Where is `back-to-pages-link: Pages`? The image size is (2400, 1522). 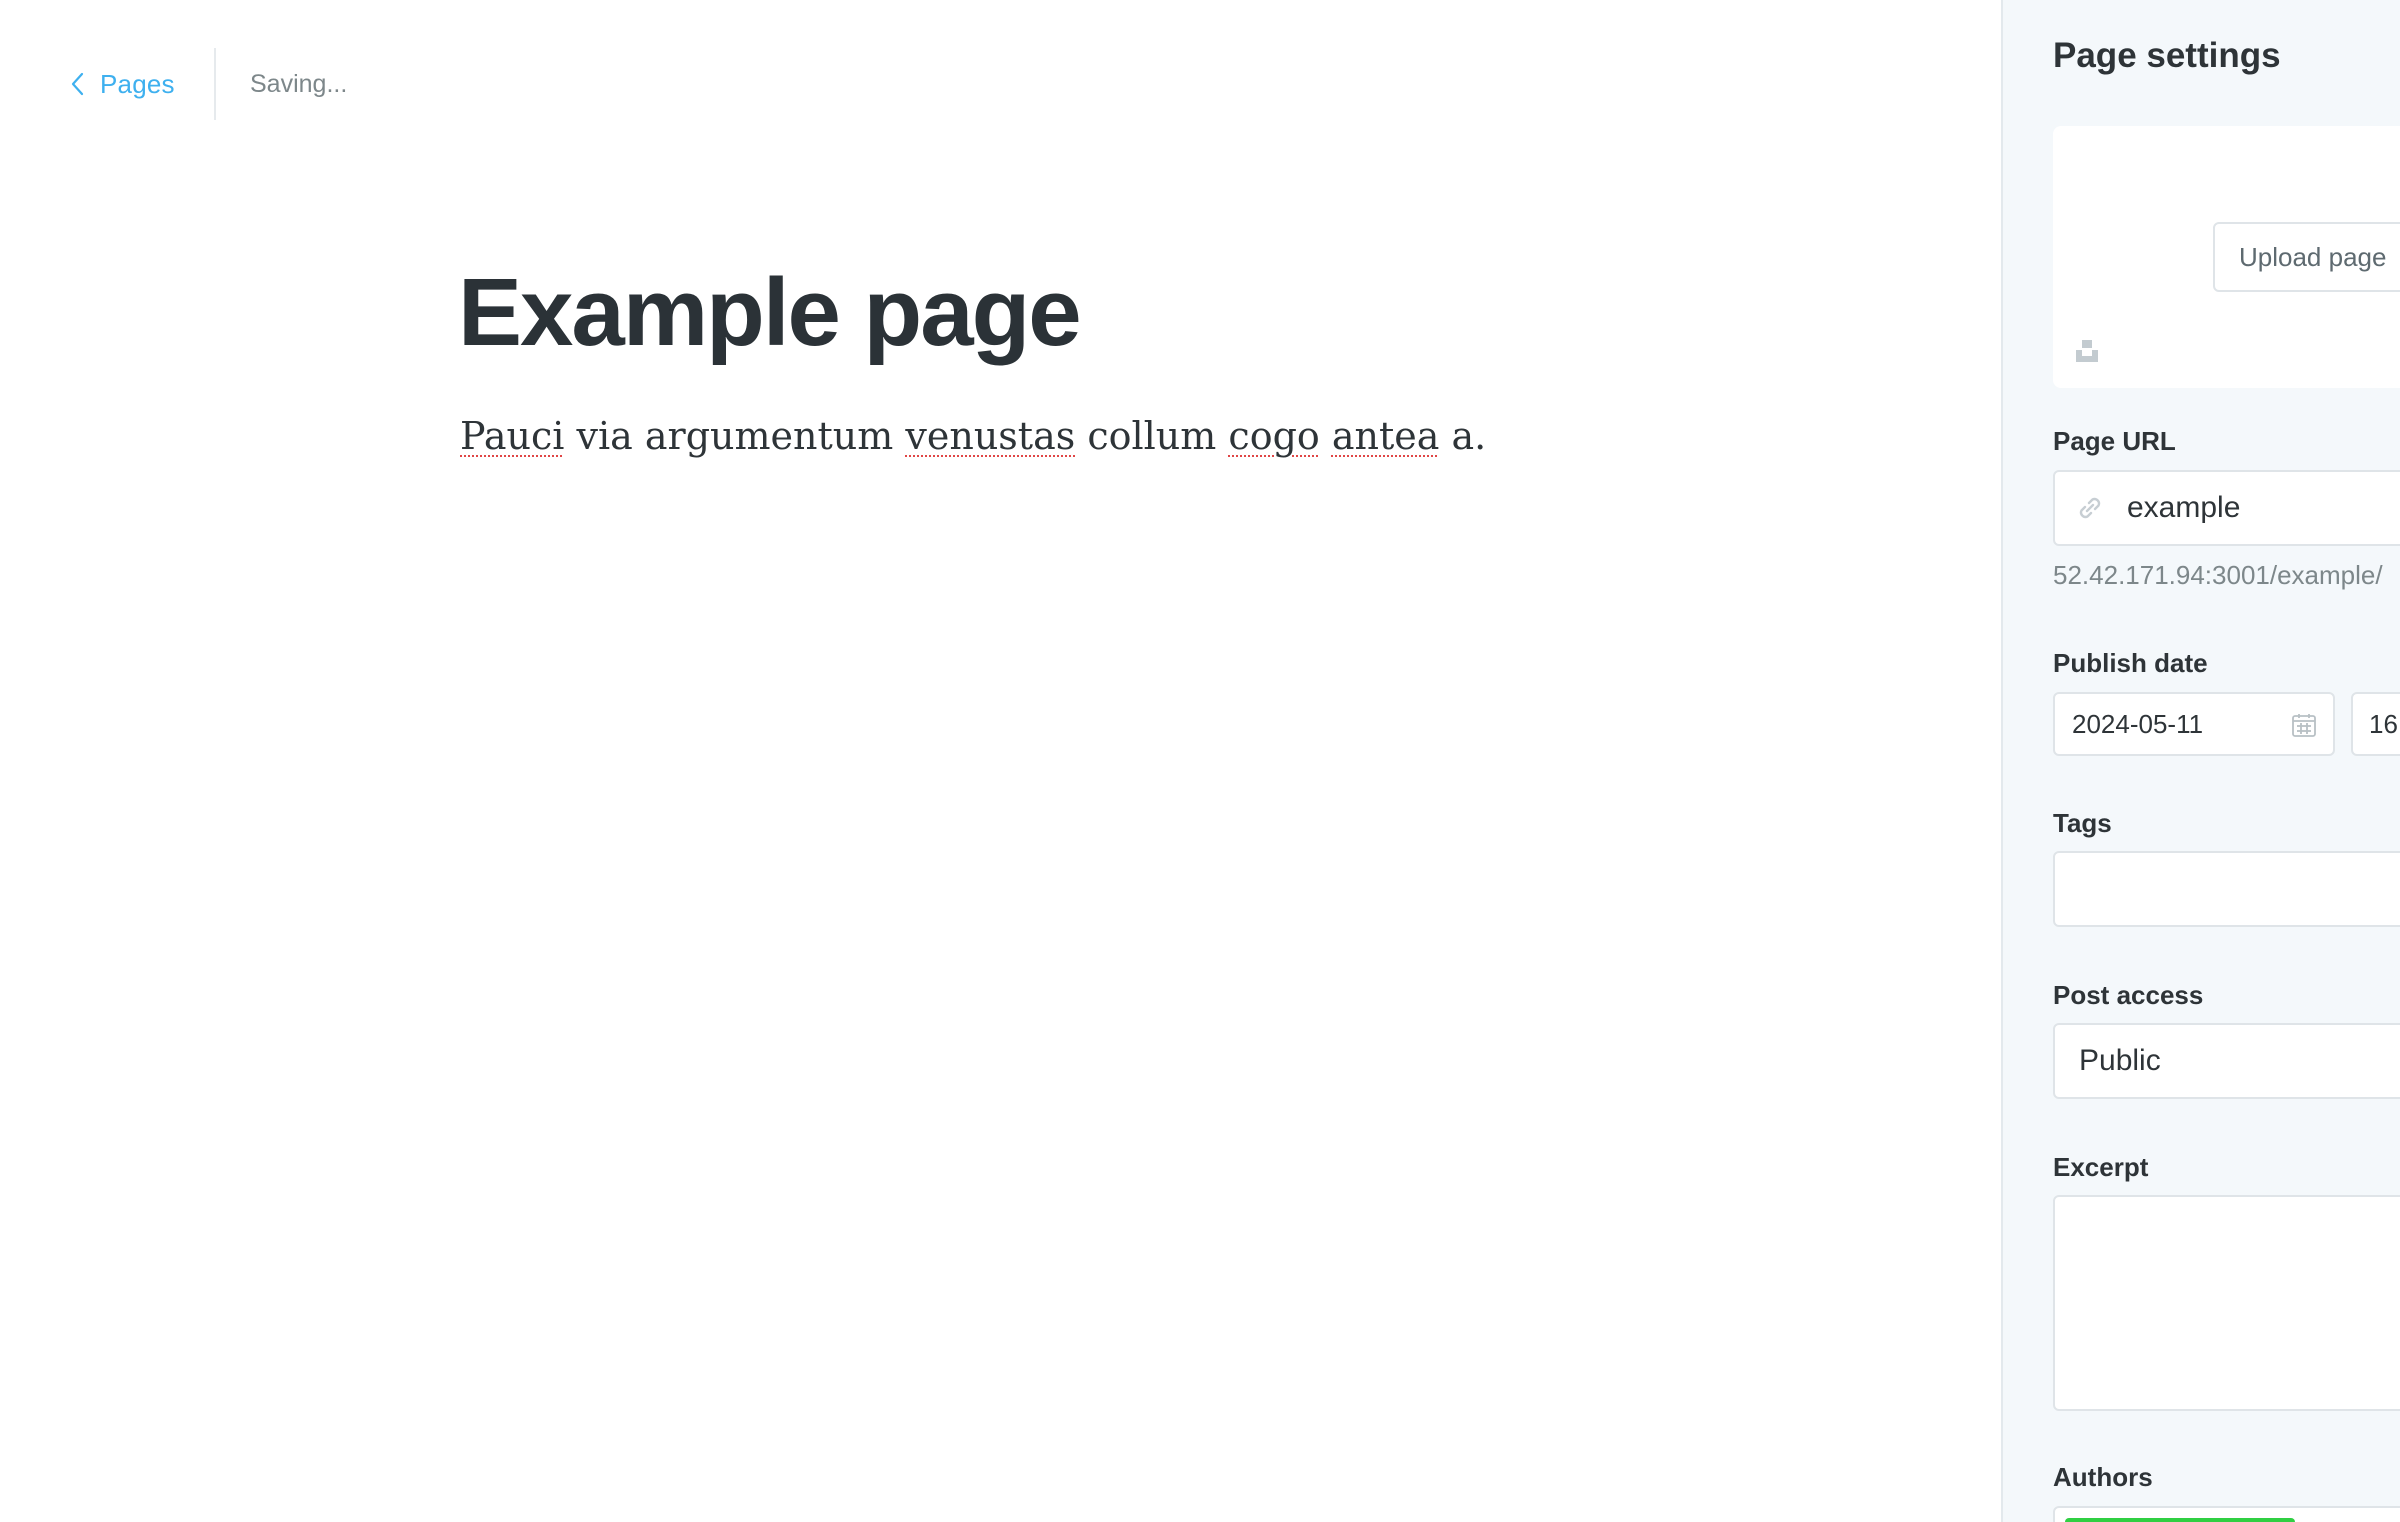 back-to-pages-link: Pages is located at coordinates (121, 84).